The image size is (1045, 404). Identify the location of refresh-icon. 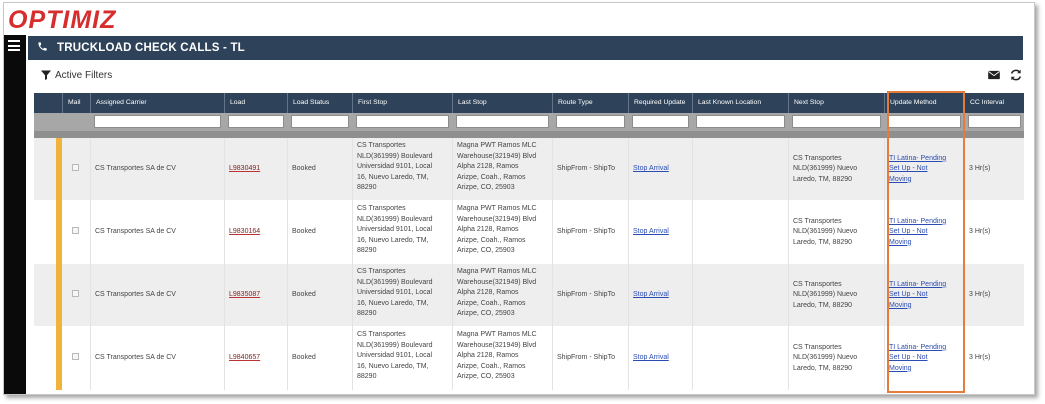
(1016, 75).